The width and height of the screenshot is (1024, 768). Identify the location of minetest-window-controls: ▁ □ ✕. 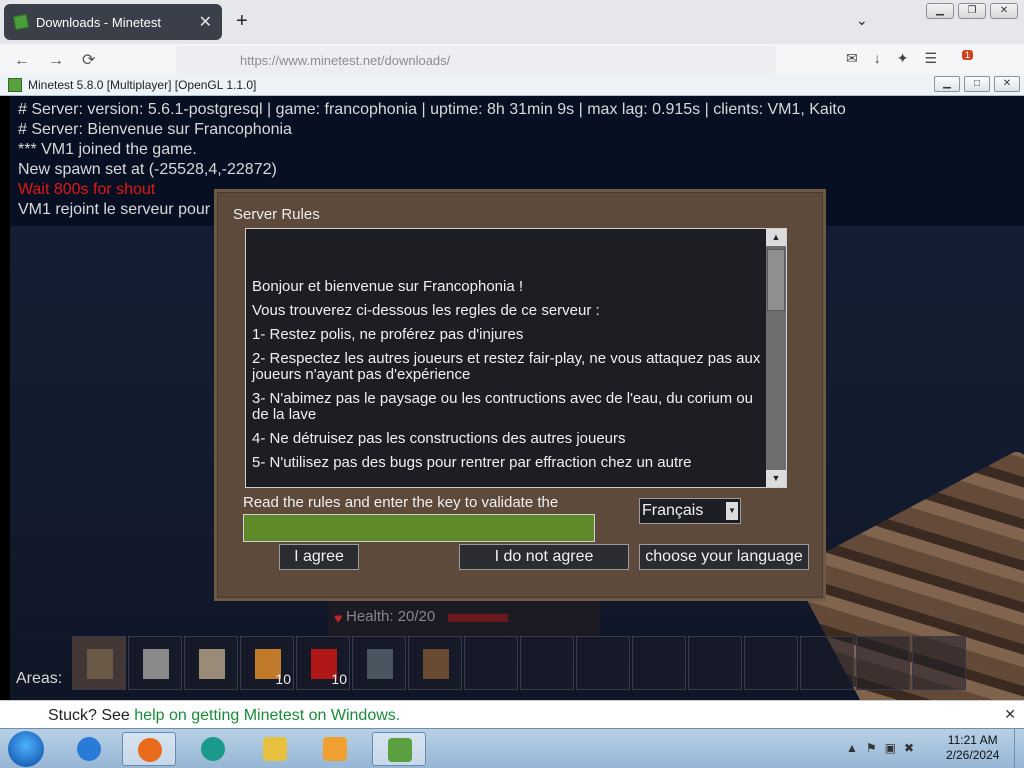
(977, 84).